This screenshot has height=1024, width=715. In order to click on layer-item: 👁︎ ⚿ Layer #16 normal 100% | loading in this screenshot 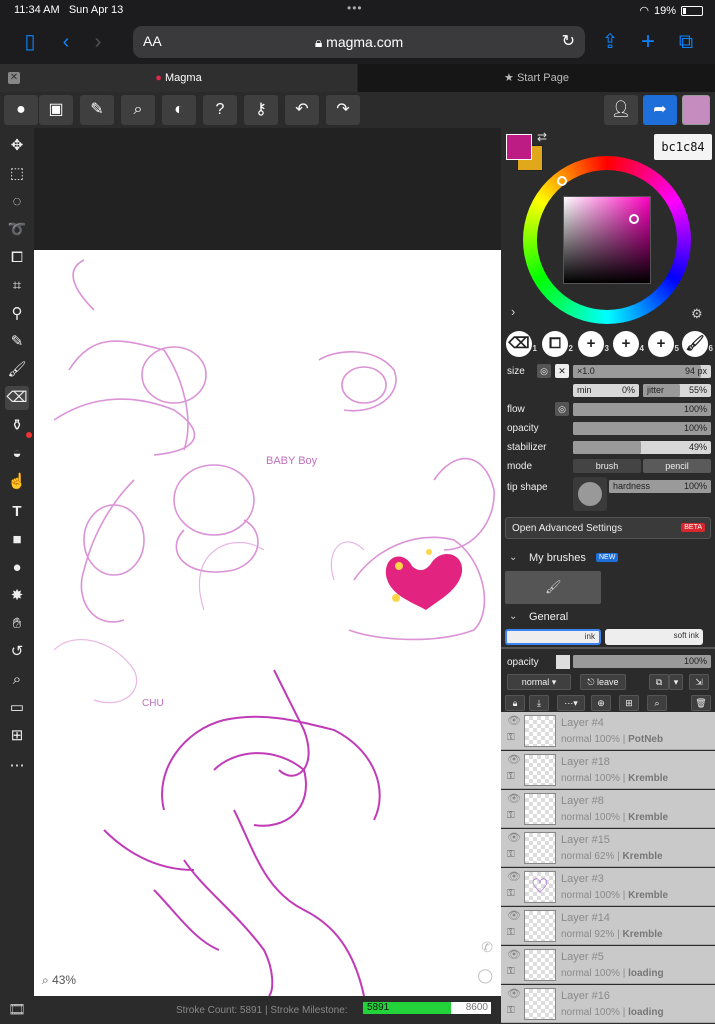, I will do `click(608, 1004)`.